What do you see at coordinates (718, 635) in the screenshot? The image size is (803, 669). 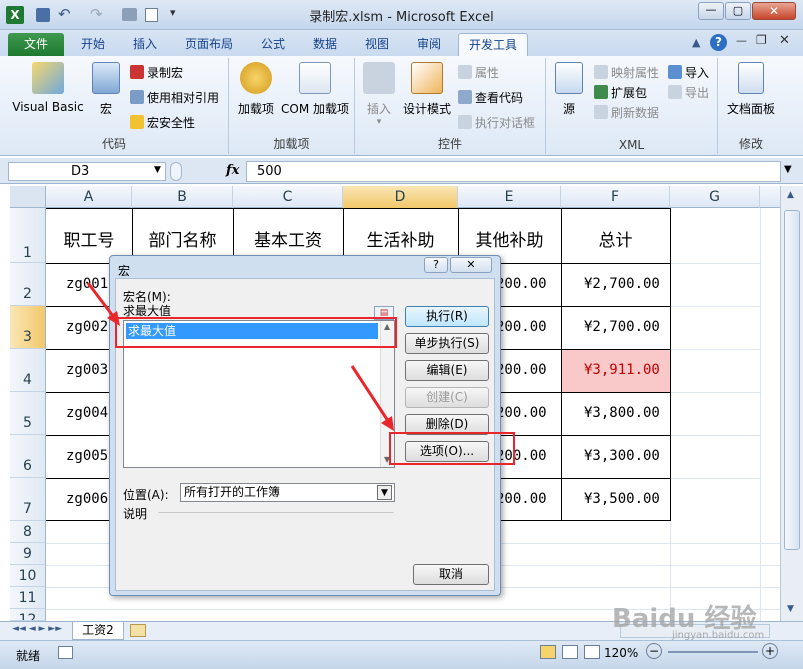 I see `watermark-sub: jingyan.baidu.com` at bounding box center [718, 635].